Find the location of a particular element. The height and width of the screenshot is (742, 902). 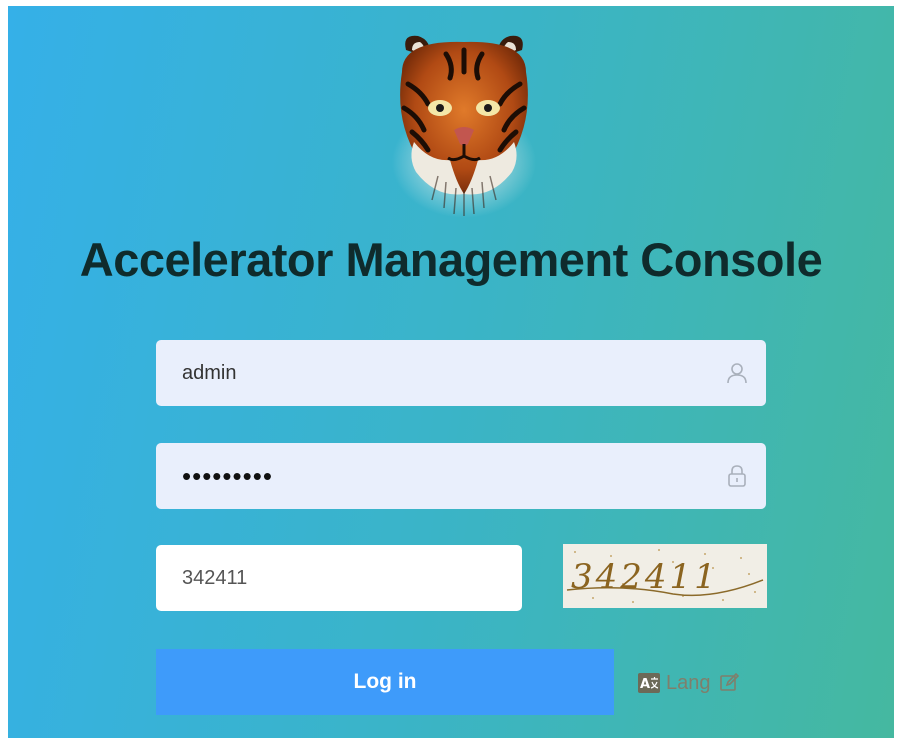

login-button: Log in is located at coordinates (385, 682).